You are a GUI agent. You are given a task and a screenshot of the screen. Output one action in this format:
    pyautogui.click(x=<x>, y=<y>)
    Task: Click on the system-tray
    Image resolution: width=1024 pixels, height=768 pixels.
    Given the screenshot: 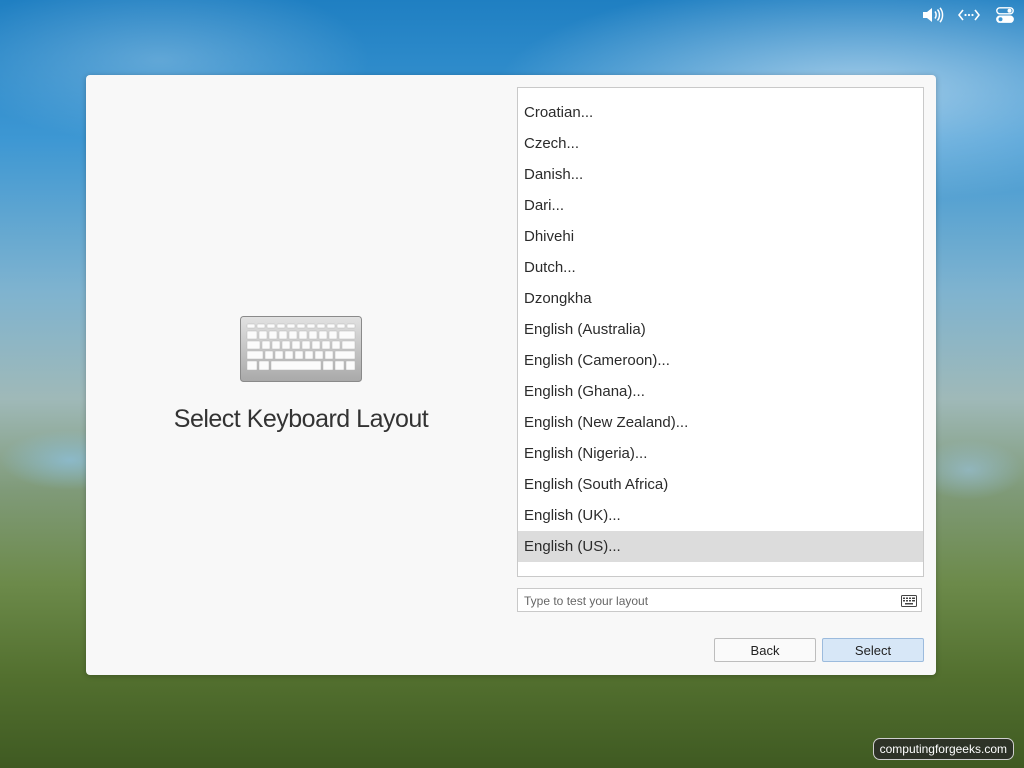 What is the action you would take?
    pyautogui.click(x=969, y=15)
    